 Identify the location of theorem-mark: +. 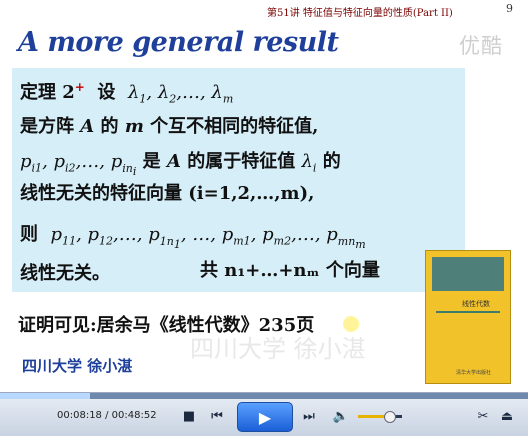
(79, 87).